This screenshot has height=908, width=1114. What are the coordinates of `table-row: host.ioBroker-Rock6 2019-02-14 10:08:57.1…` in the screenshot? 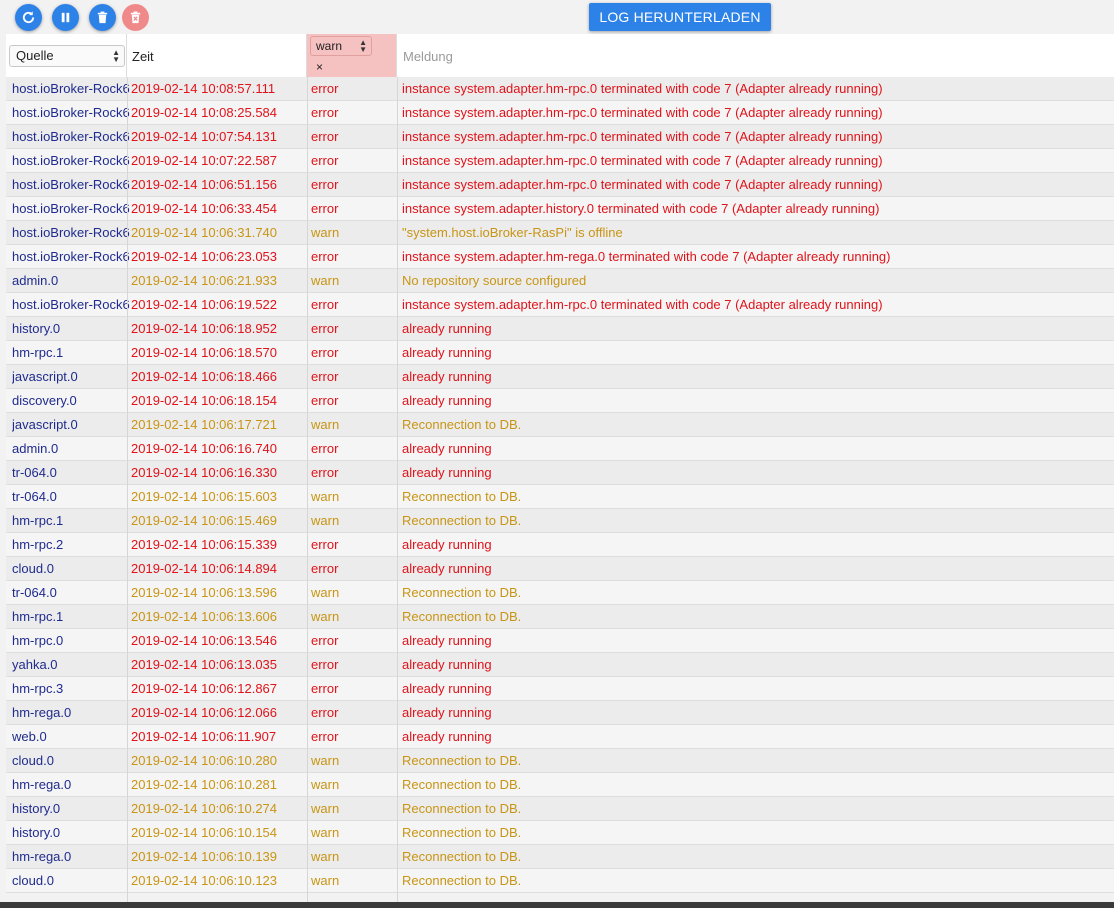 It's located at (560, 89).